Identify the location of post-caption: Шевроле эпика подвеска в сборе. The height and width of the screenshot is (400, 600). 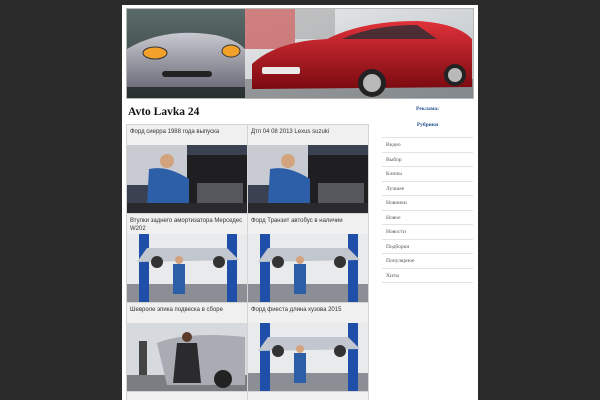
(187, 313).